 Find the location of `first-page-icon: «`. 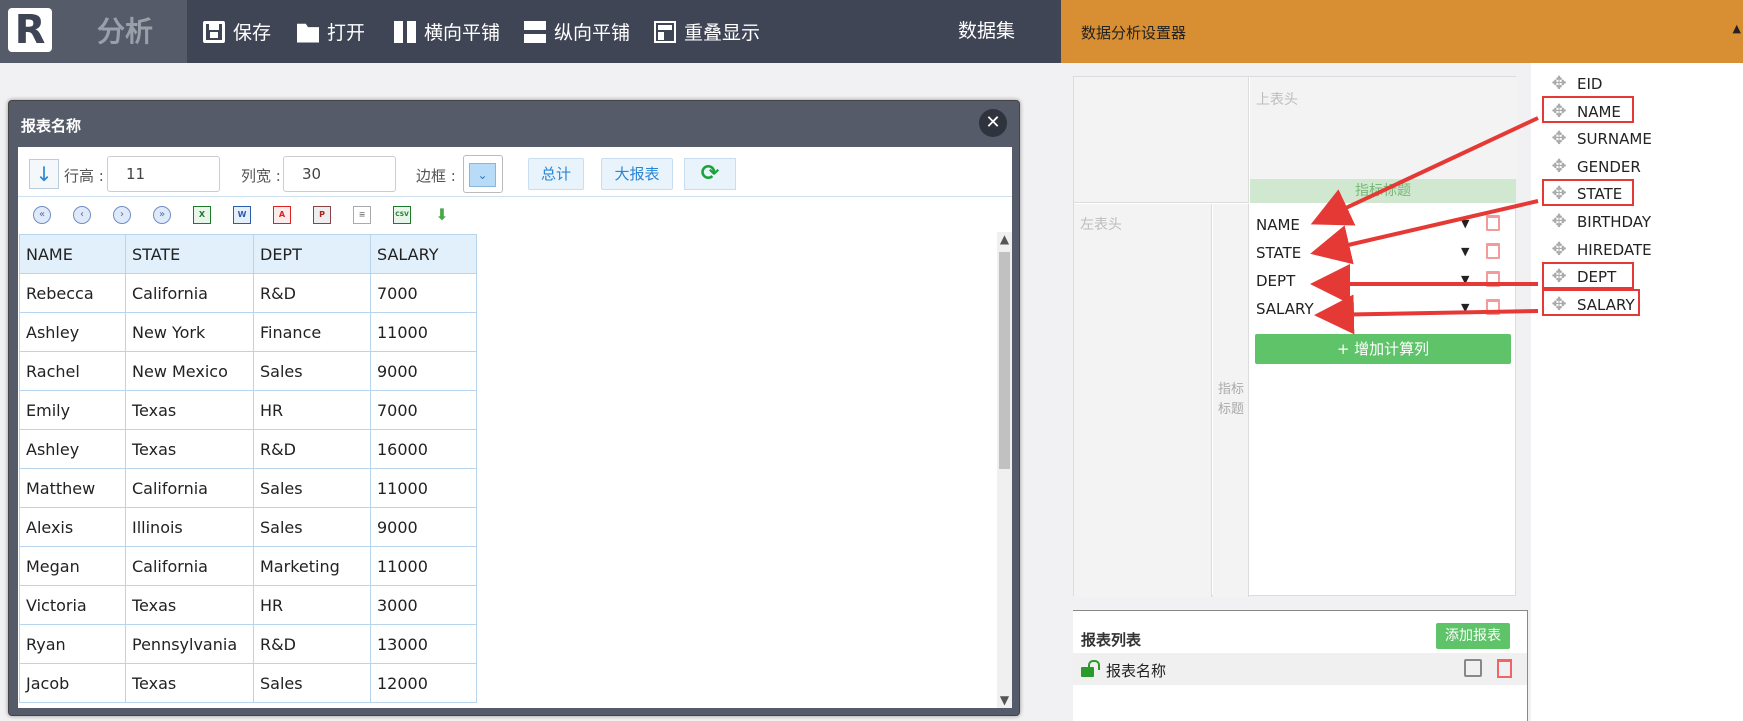

first-page-icon: « is located at coordinates (42, 215).